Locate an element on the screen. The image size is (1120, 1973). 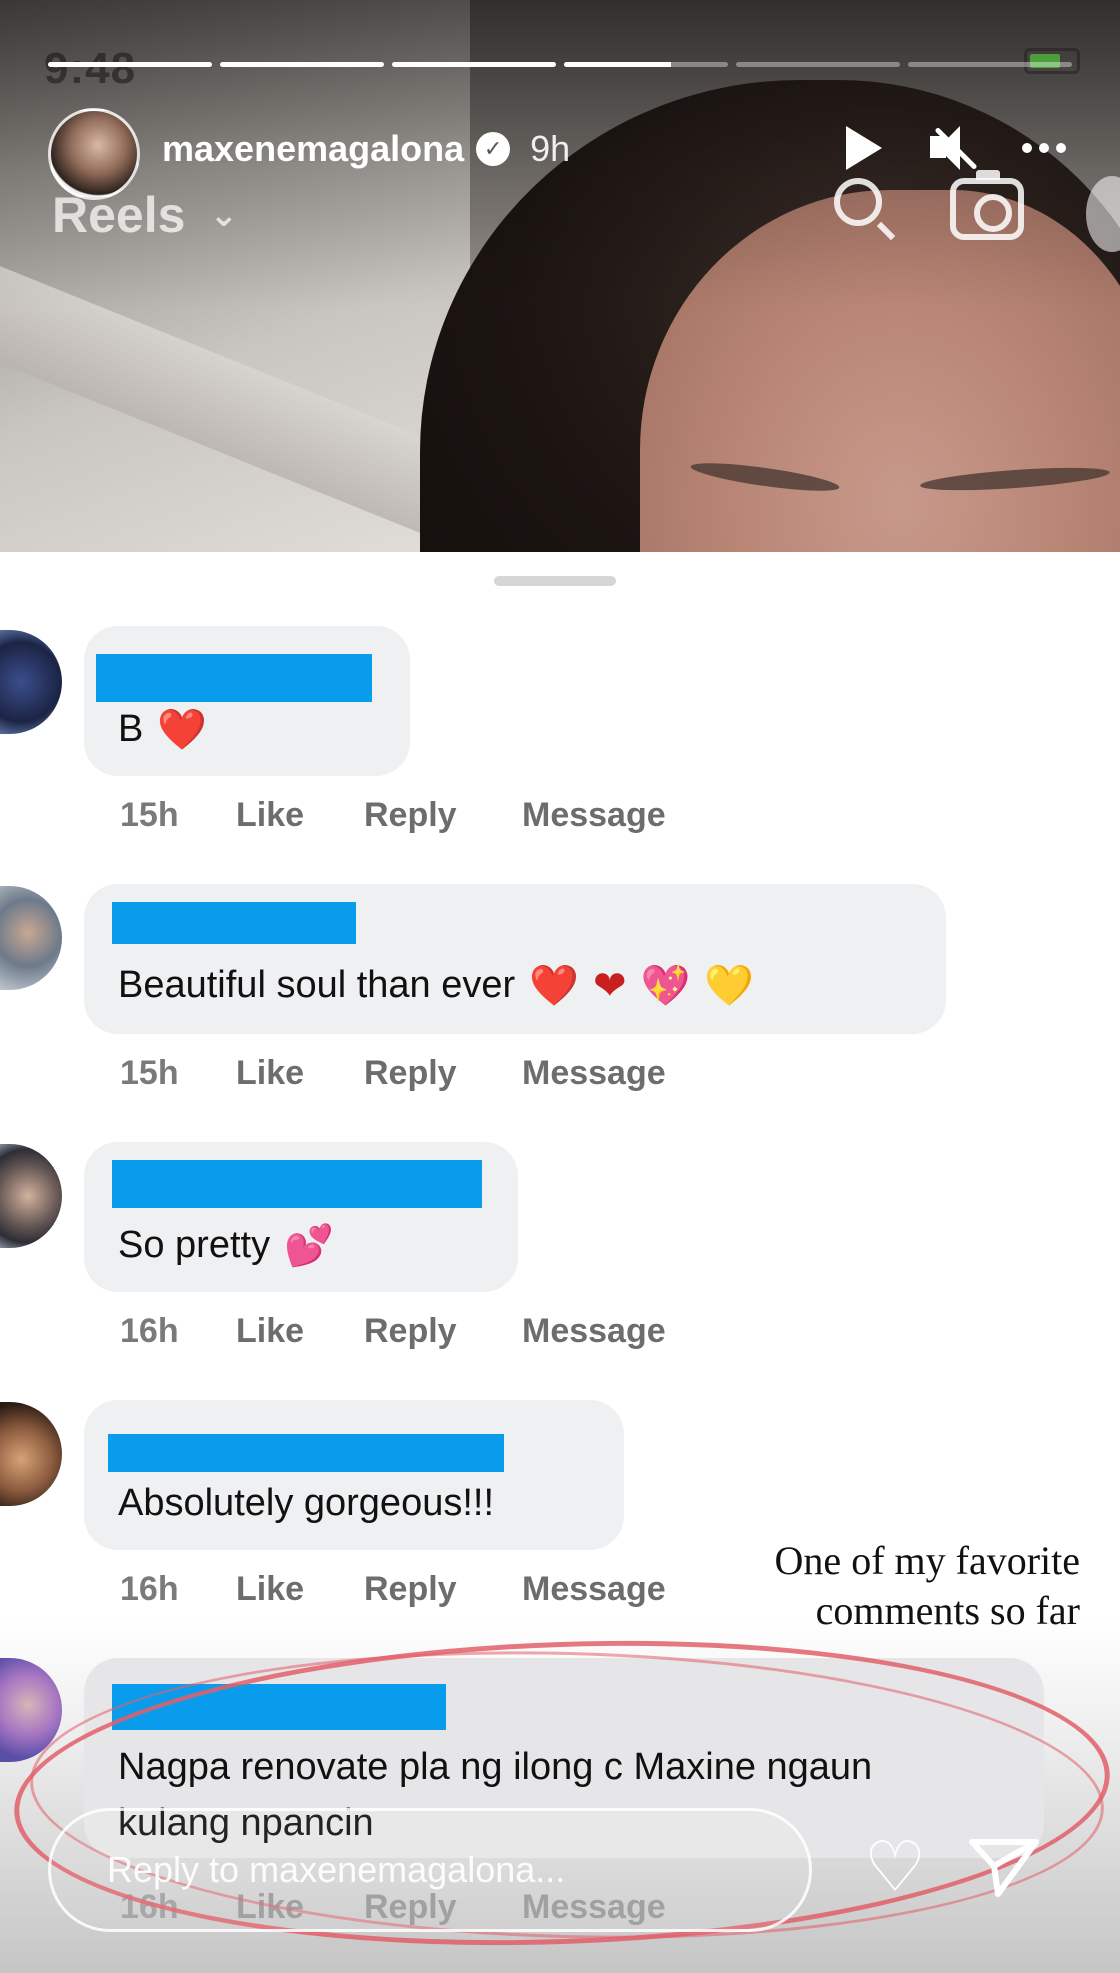
reels-dropdown: Reels ⌄ is located at coordinates (145, 215).